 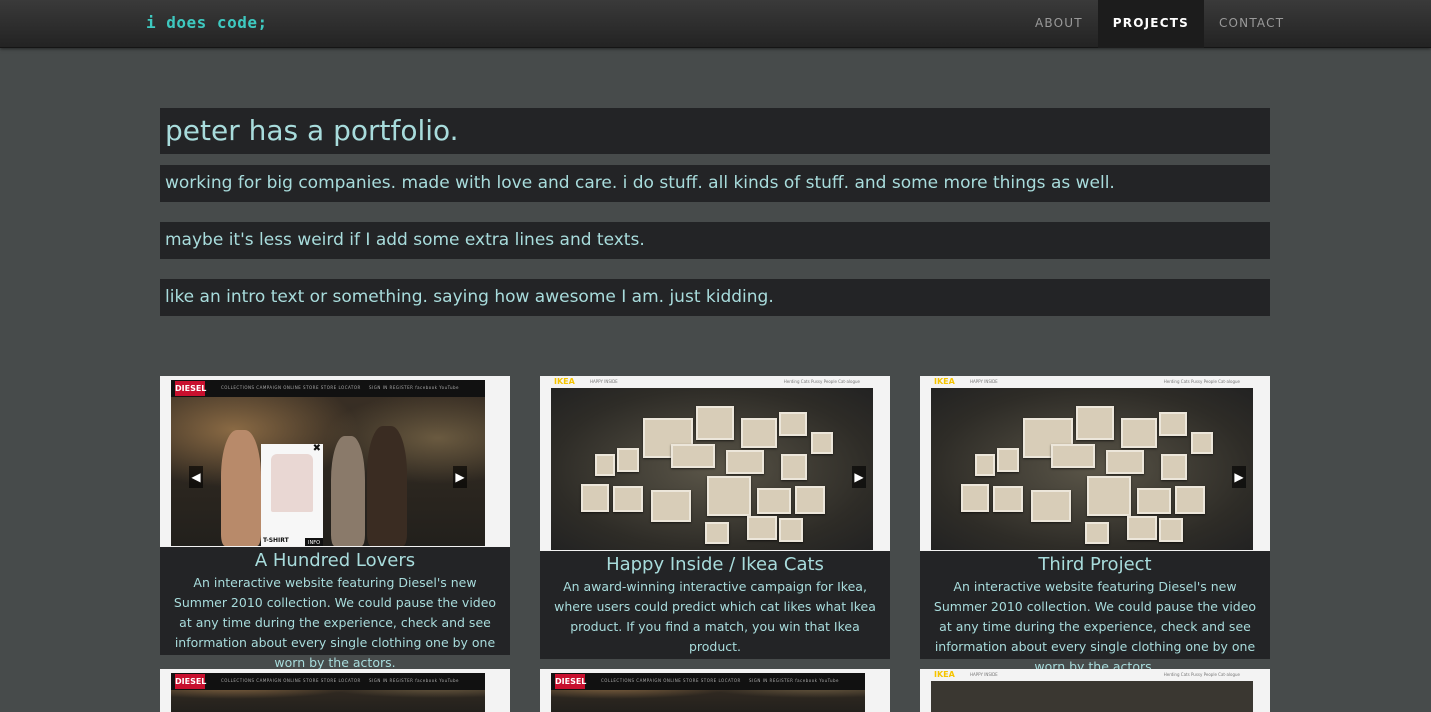 I want to click on product-popup: ✖ T-SHIRT INFO, so click(x=292, y=494).